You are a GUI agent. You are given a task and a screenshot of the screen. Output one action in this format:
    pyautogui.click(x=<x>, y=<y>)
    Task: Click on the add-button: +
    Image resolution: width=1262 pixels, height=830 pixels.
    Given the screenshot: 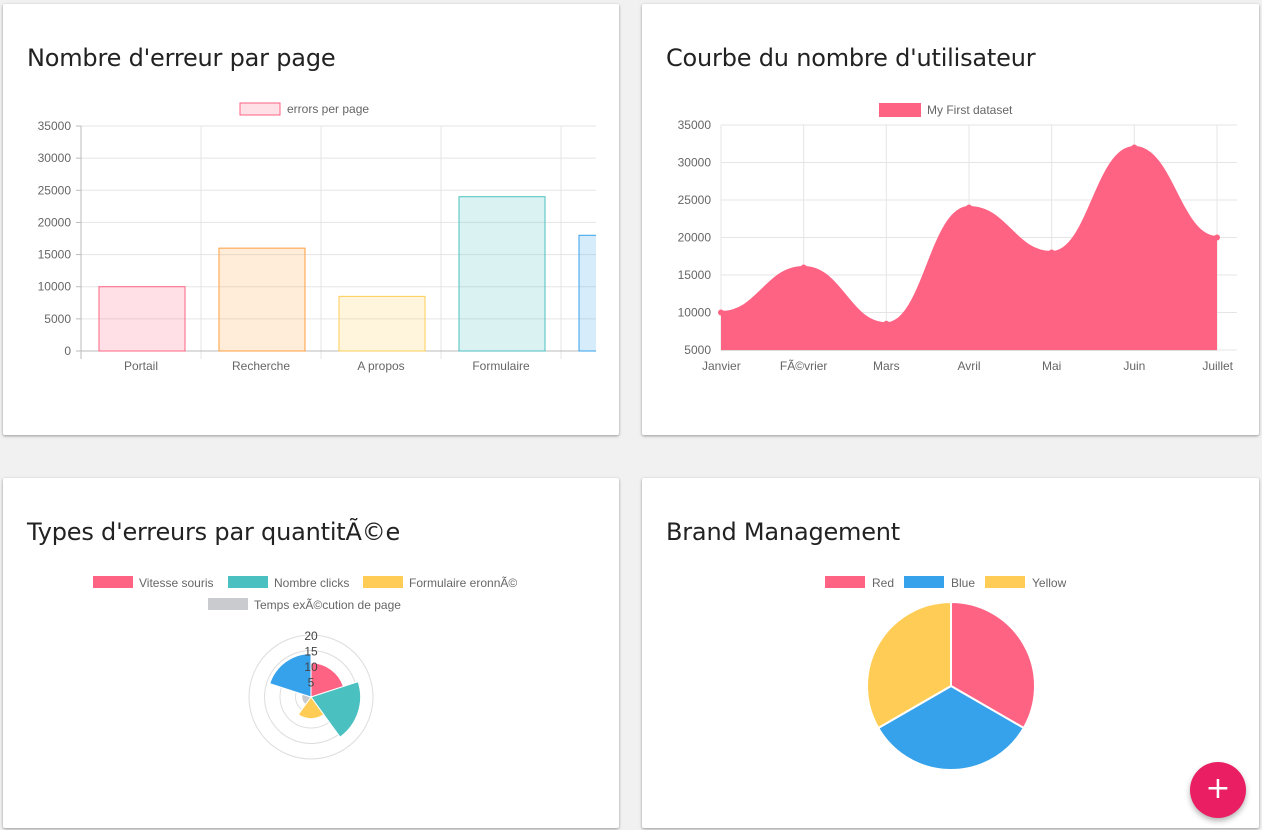 What is the action you would take?
    pyautogui.click(x=1218, y=790)
    